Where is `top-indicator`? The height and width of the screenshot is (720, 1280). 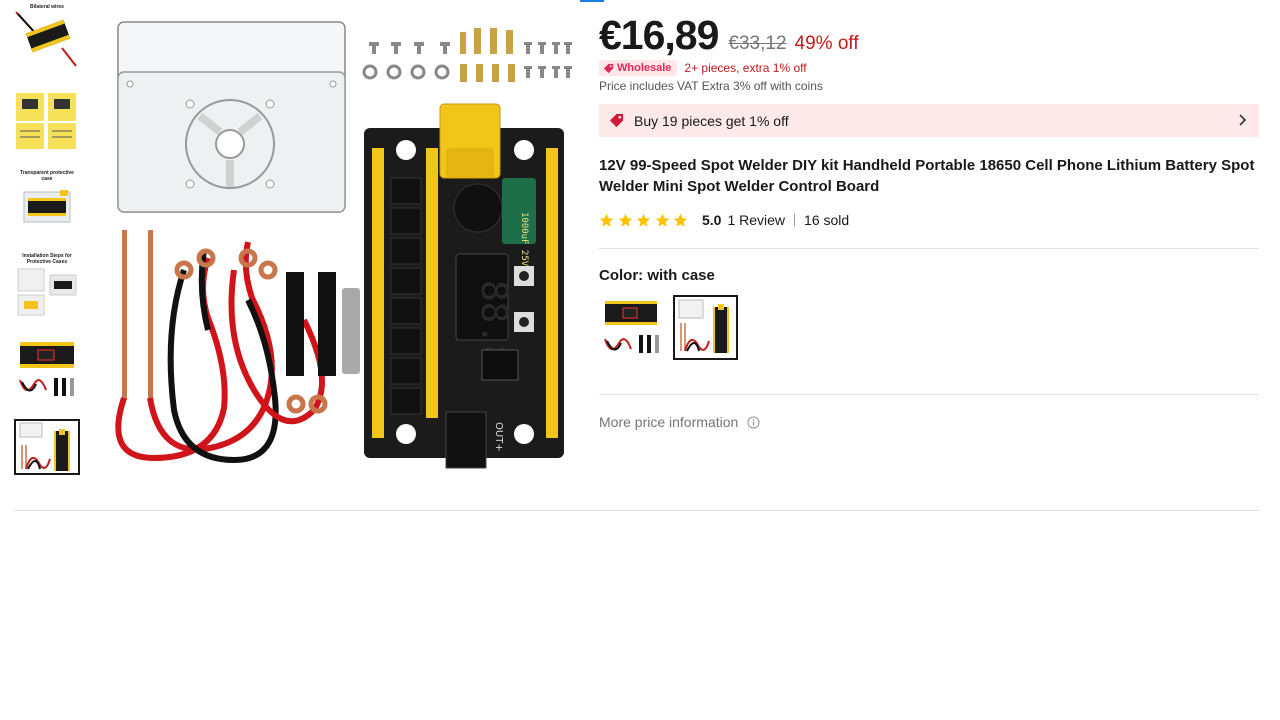
top-indicator is located at coordinates (592, 1).